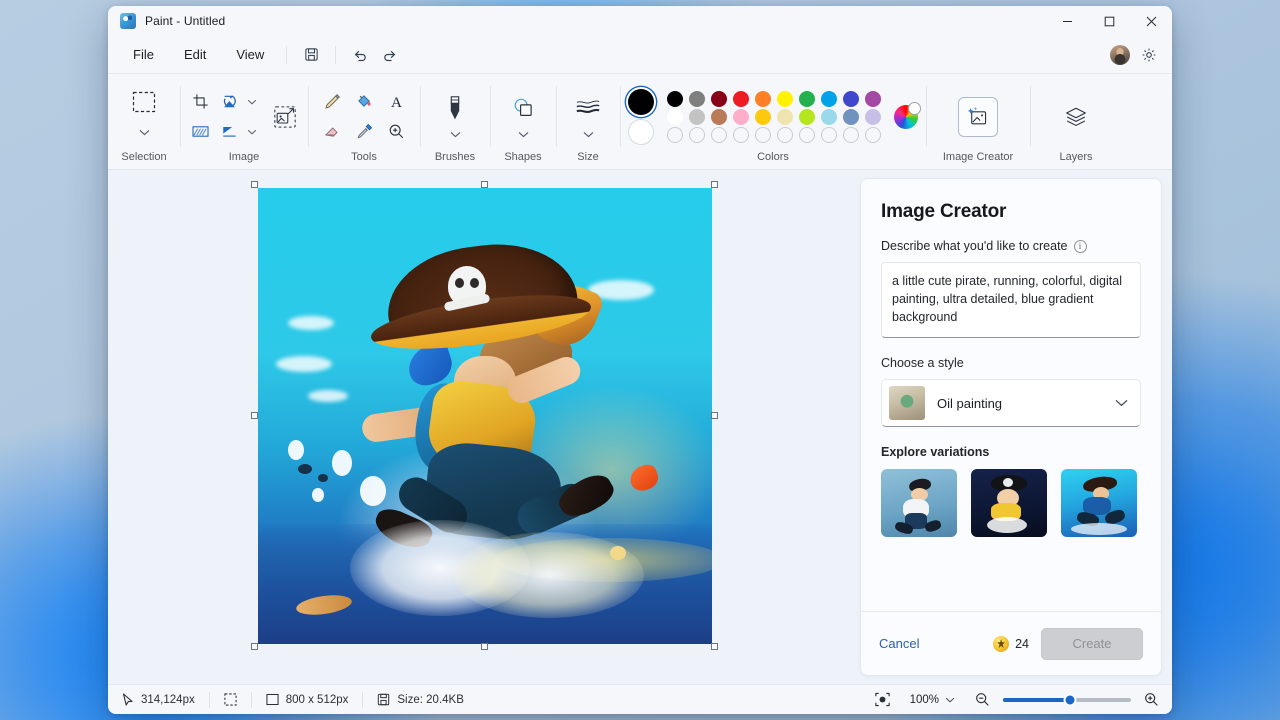 This screenshot has height=720, width=1280. Describe the element at coordinates (285, 117) in the screenshot. I see `resize-image-icon` at that location.